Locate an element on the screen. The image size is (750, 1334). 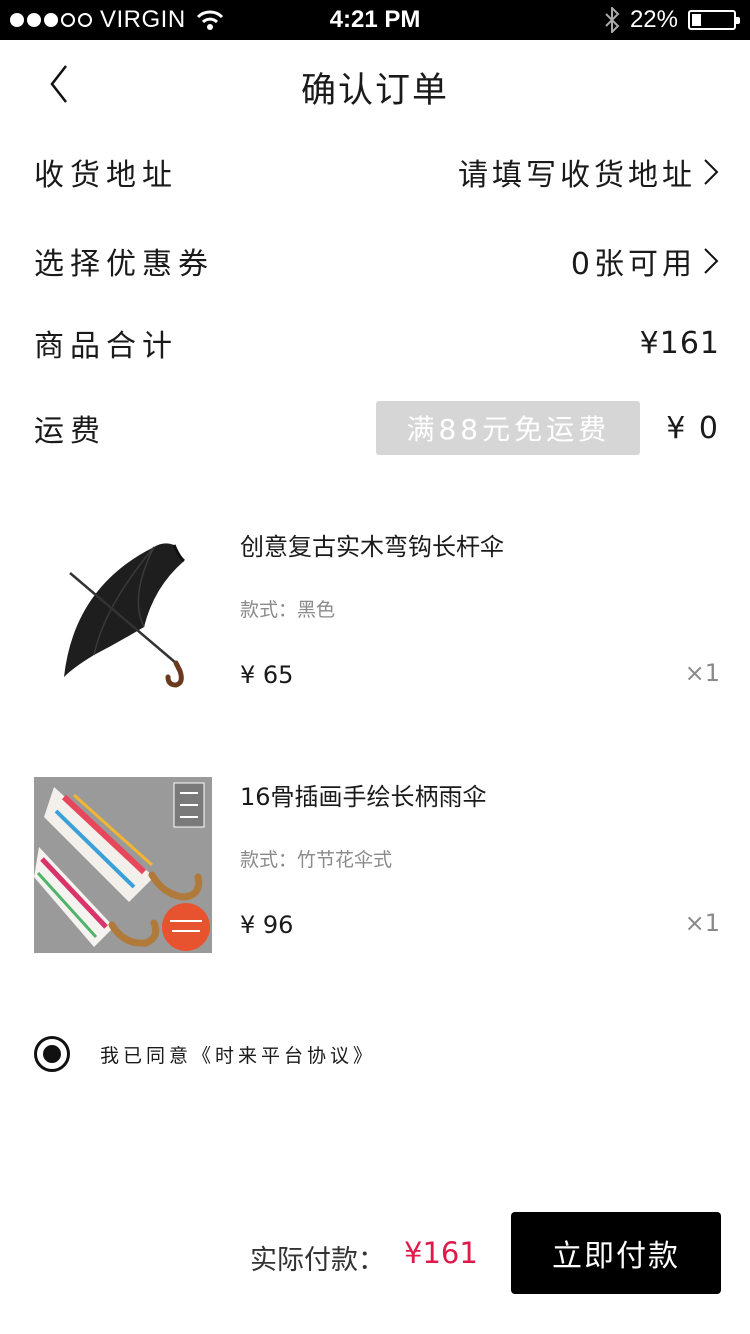
nav-bar: 确认订单 is located at coordinates (375, 84).